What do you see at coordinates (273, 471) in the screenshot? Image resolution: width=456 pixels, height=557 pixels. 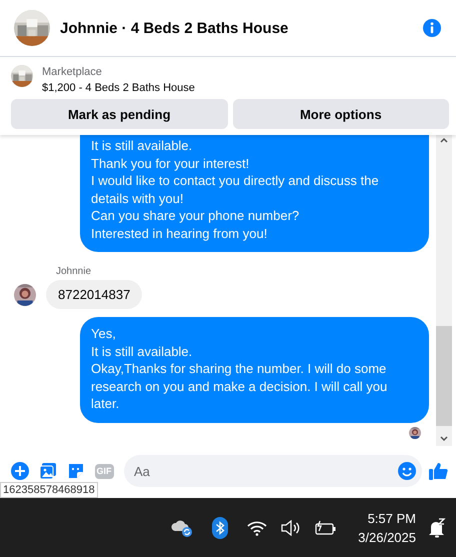 I see `message-field: Aa` at bounding box center [273, 471].